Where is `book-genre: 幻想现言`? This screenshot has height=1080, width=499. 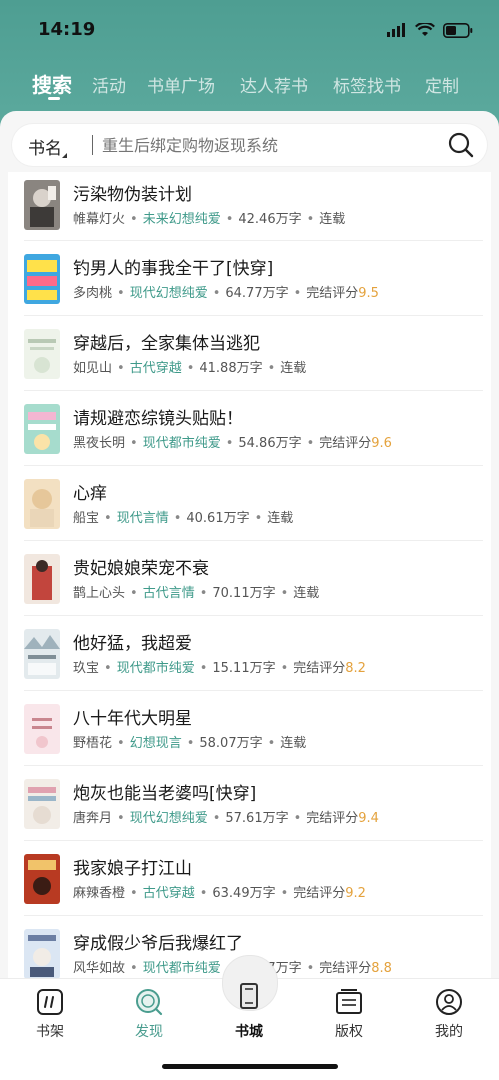
book-genre: 幻想现言 is located at coordinates (156, 743).